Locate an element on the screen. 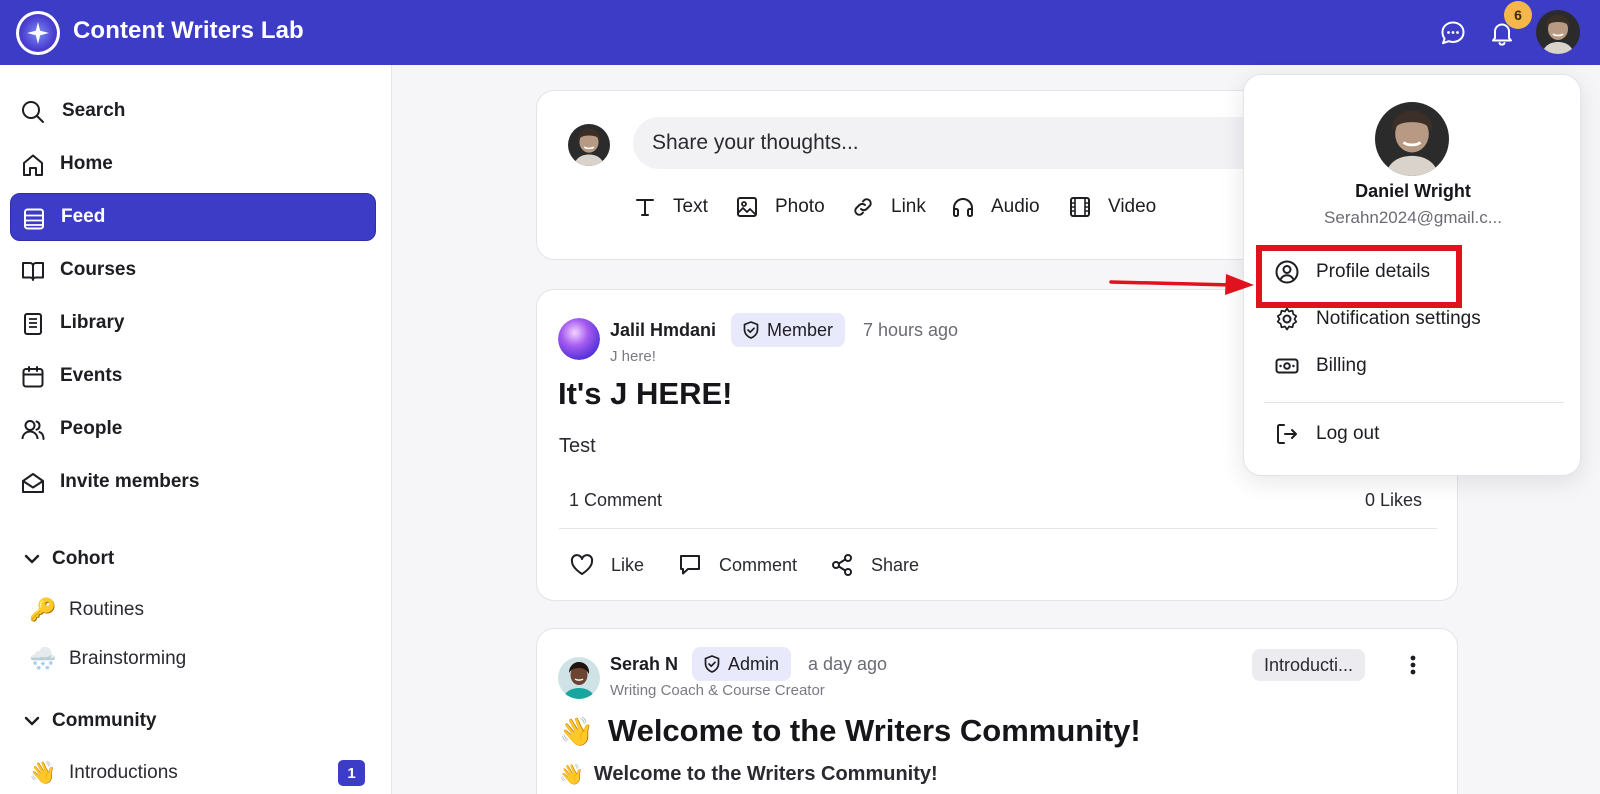 The image size is (1600, 794). post-title: 👋 Welcome to the Writers Community! is located at coordinates (850, 731).